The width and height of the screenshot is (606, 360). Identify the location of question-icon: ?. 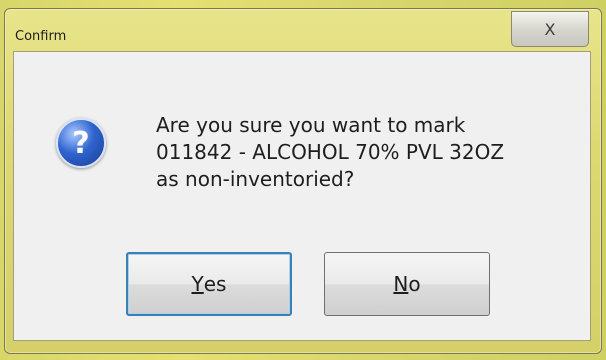
(81, 143).